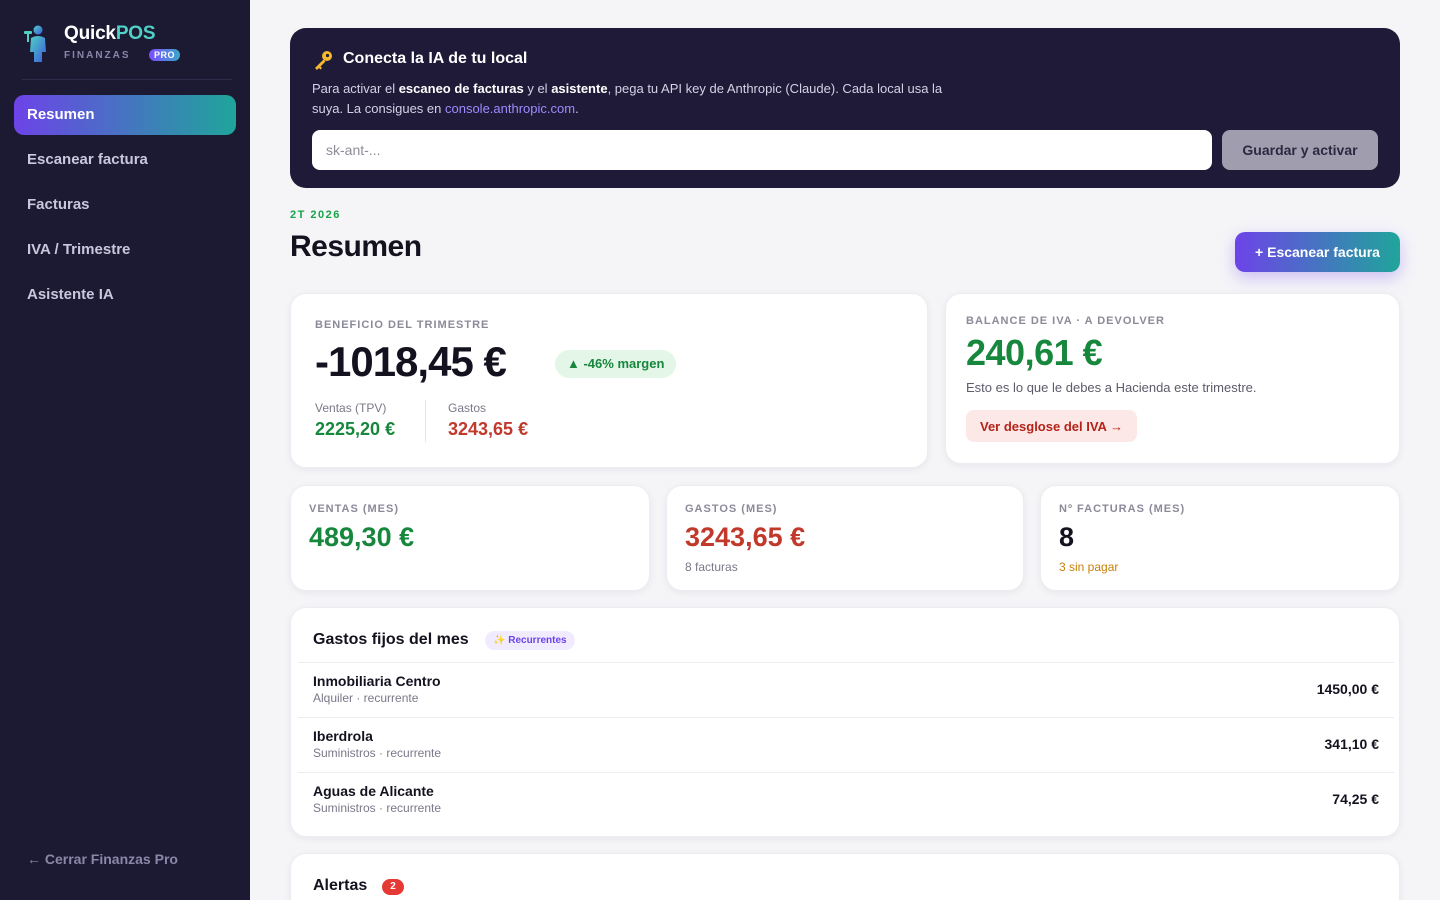 This screenshot has width=1440, height=900. I want to click on monthly-expenses-card: GASTOS (MES) 3243,65 € 8 facturas, so click(845, 538).